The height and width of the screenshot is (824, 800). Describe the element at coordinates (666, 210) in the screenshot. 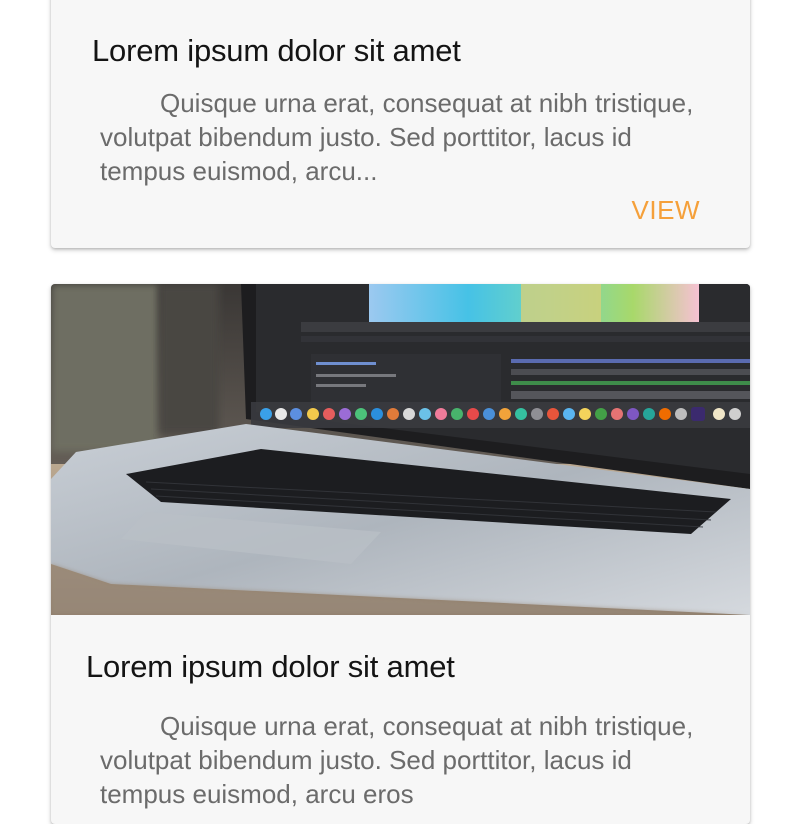

I see `view-button: VIEW` at that location.